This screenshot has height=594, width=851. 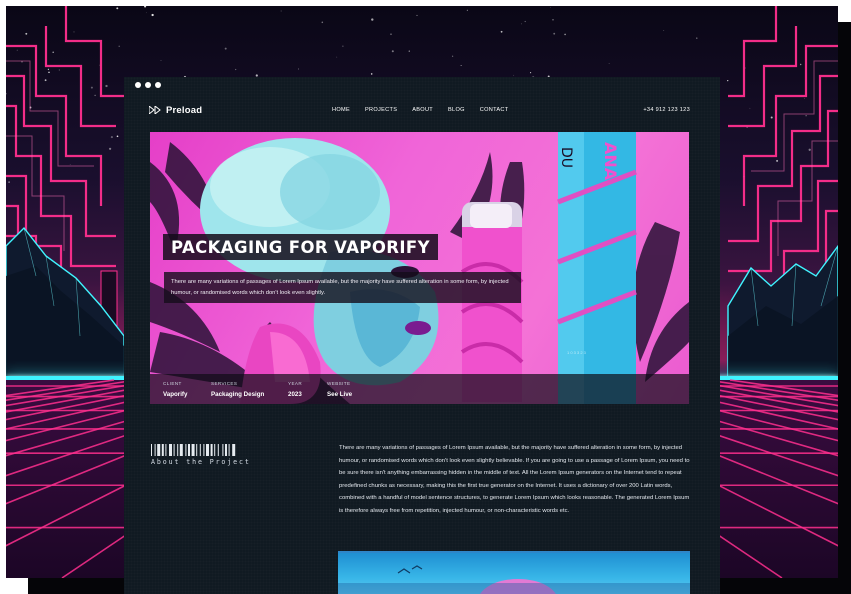 What do you see at coordinates (295, 383) in the screenshot?
I see `meta-year-label: YEAR` at bounding box center [295, 383].